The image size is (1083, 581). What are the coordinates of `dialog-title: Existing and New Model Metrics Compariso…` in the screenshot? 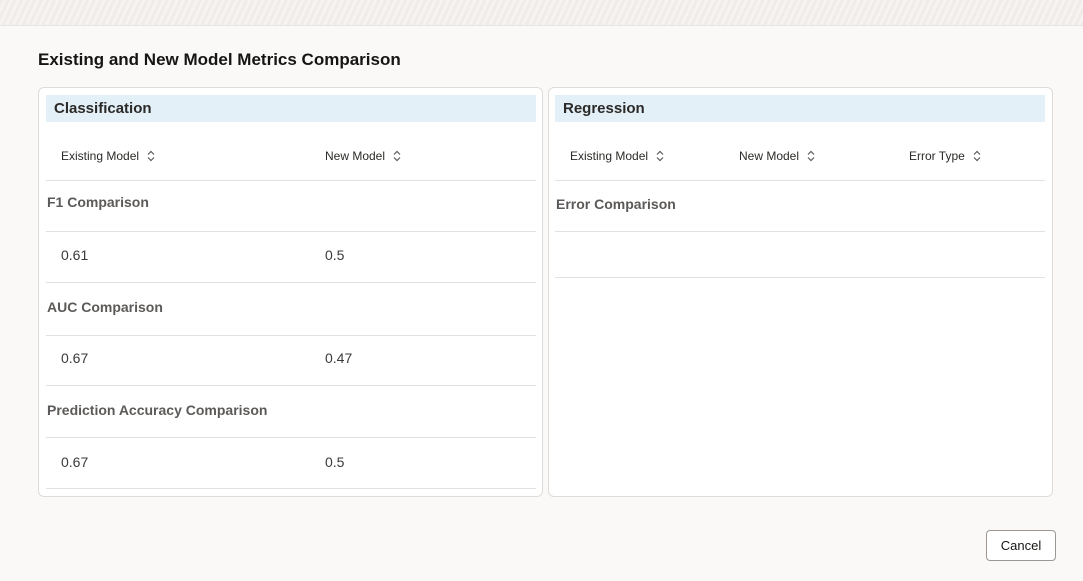 It's located at (219, 59).